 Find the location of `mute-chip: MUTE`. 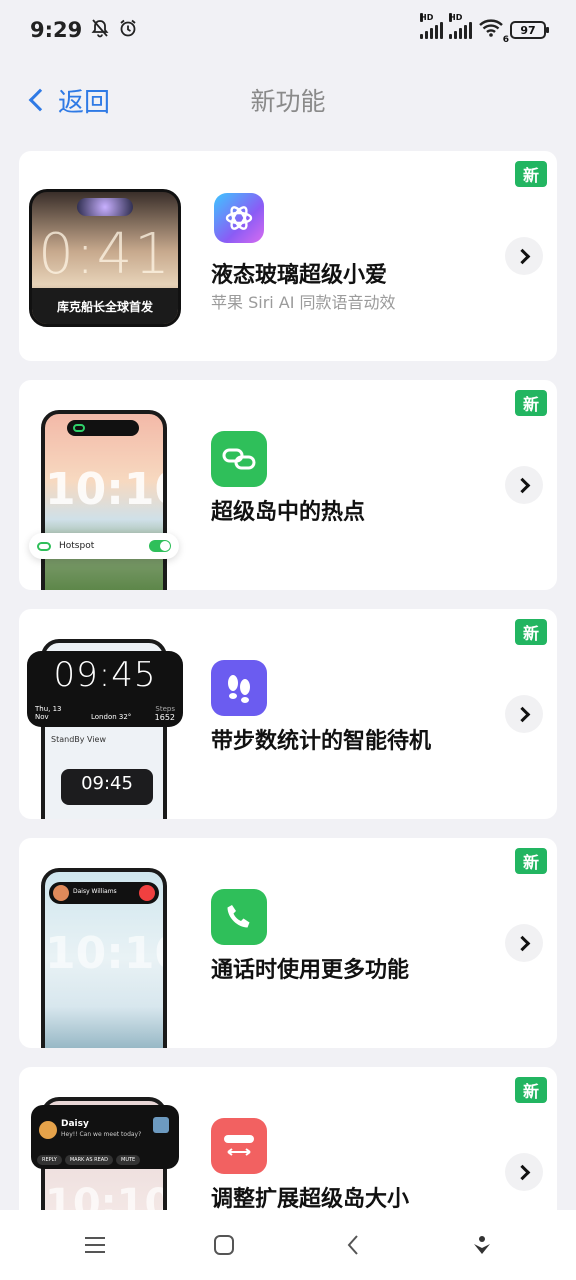

mute-chip: MUTE is located at coordinates (128, 1160).